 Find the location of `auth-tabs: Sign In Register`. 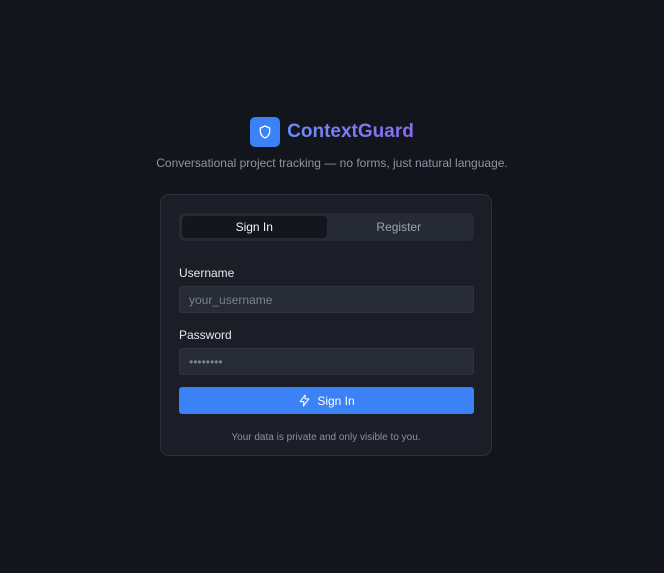

auth-tabs: Sign In Register is located at coordinates (326, 227).